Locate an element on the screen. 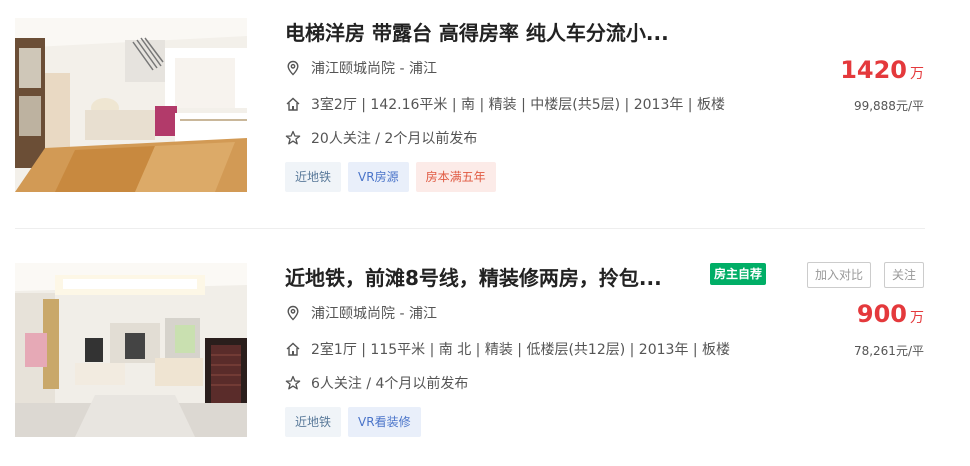 The height and width of the screenshot is (466, 970). total-price-value: 1420 is located at coordinates (873, 70).